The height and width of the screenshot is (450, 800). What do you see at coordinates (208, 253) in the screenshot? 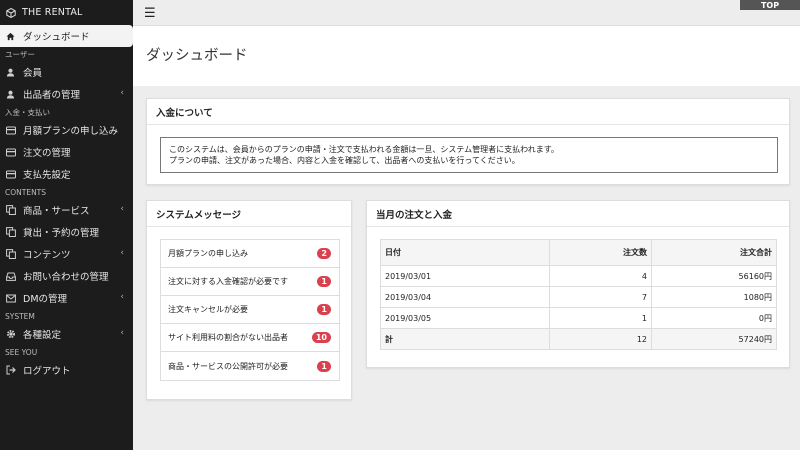
I see `message-label: 月額プランの申し込み` at bounding box center [208, 253].